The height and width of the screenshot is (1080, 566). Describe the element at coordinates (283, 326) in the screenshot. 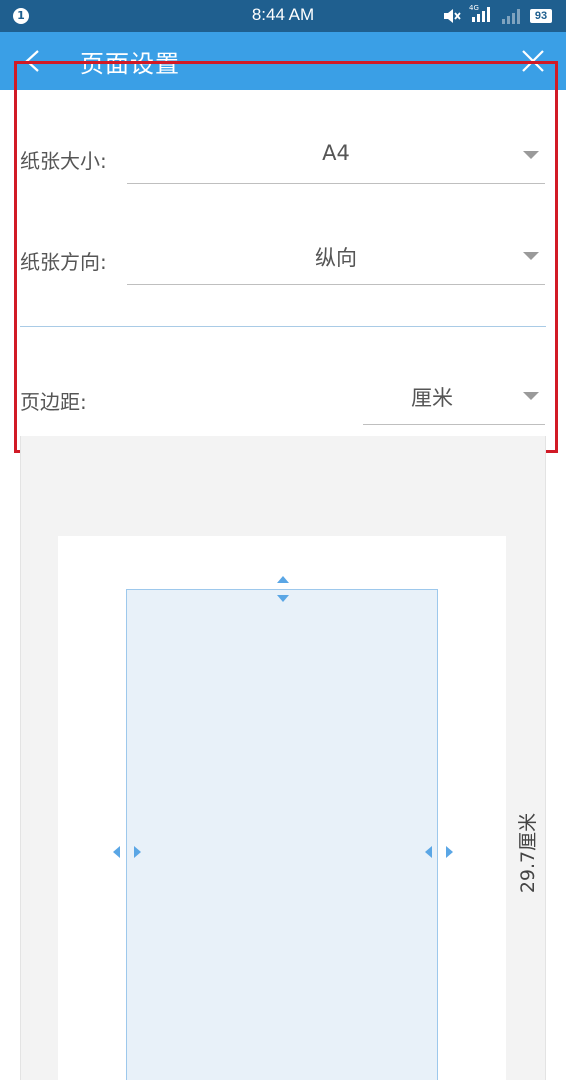

I see `section-divider` at that location.